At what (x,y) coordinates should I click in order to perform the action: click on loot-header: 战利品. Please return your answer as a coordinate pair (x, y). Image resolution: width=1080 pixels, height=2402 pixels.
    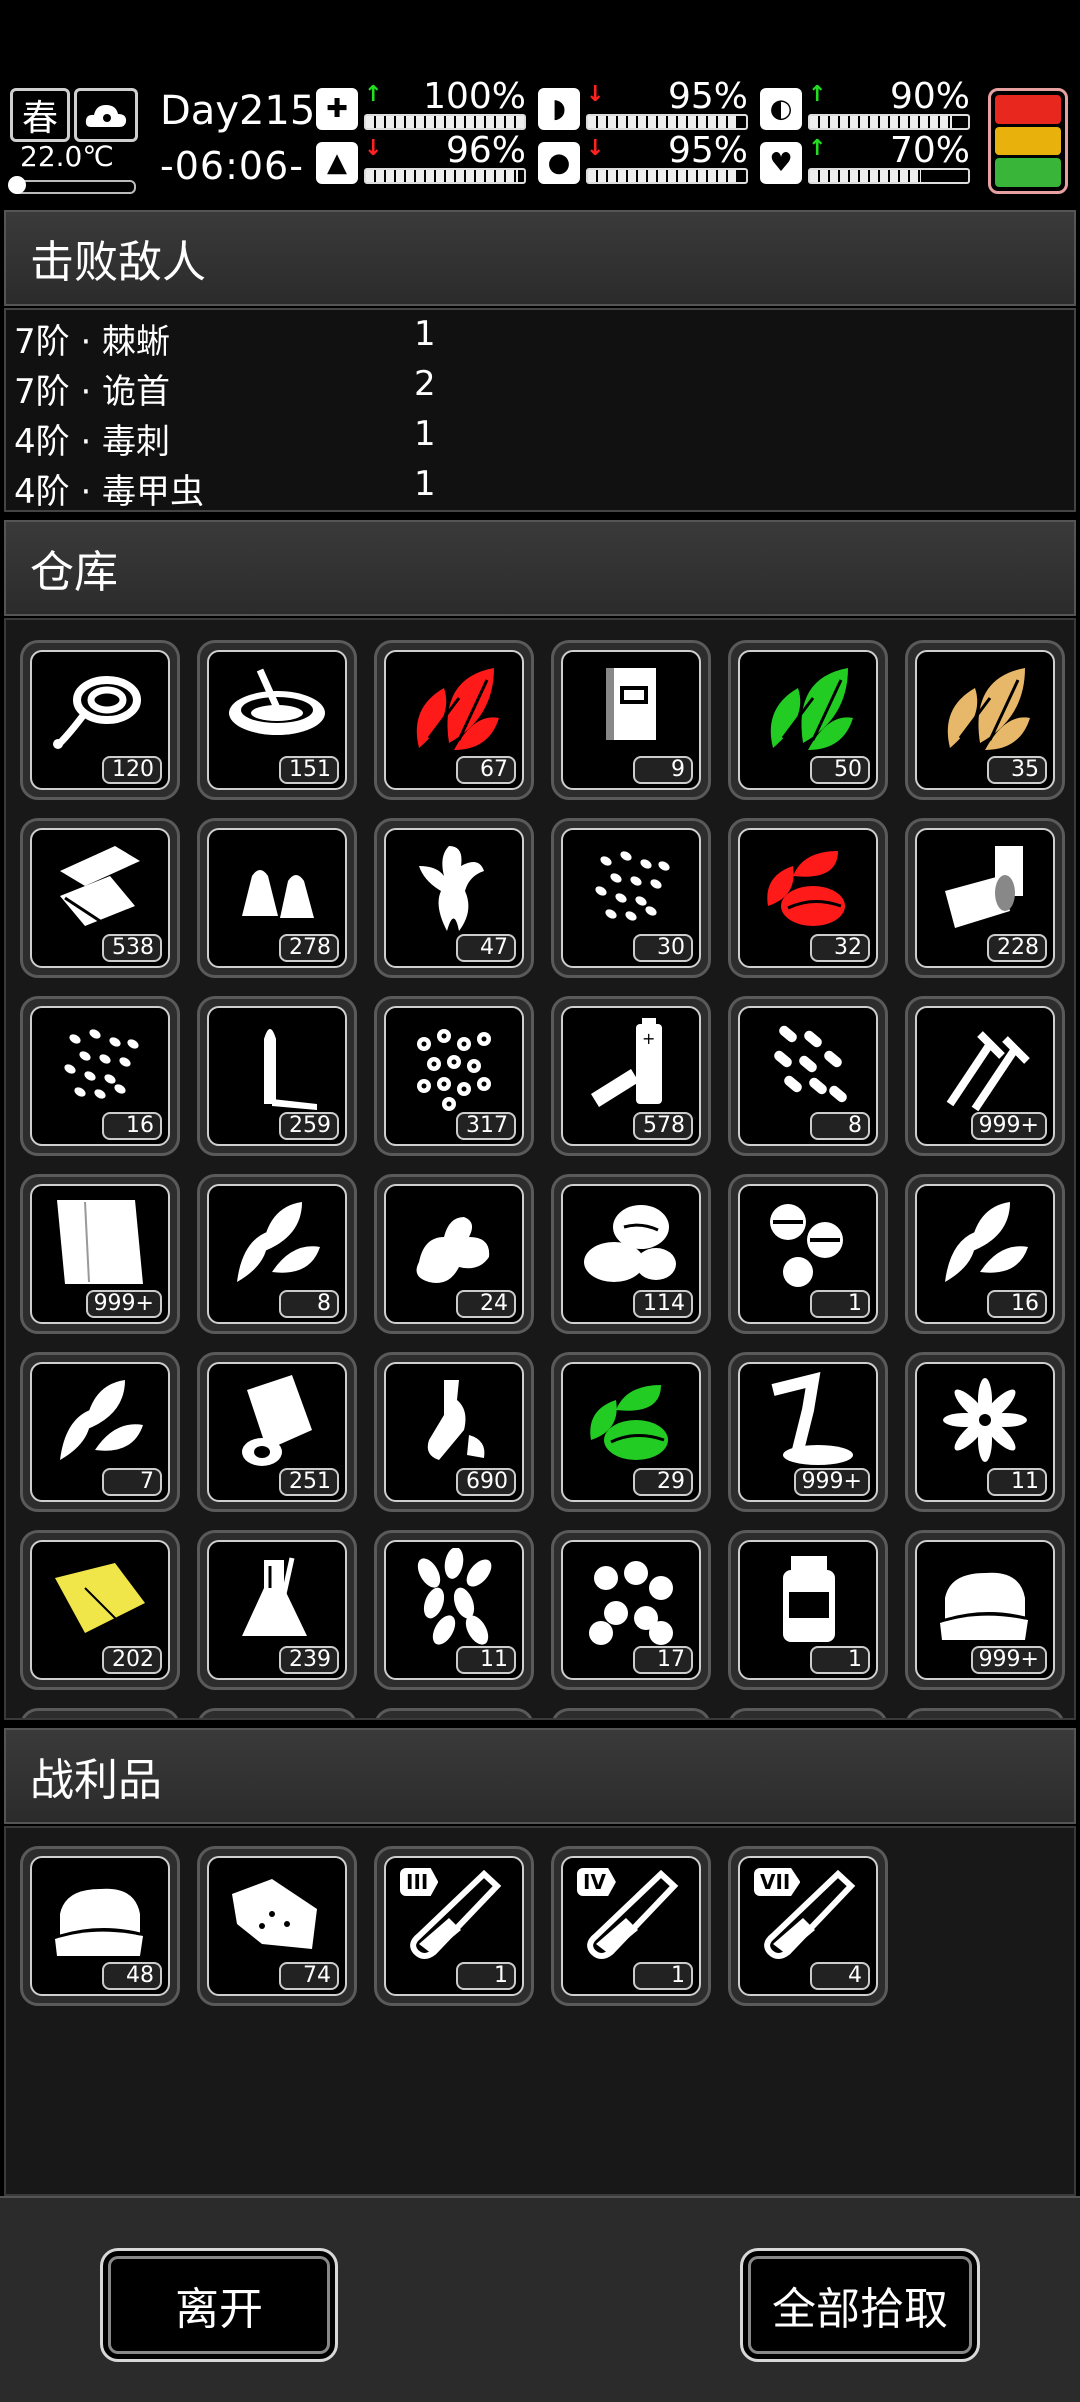
    Looking at the image, I should click on (540, 1776).